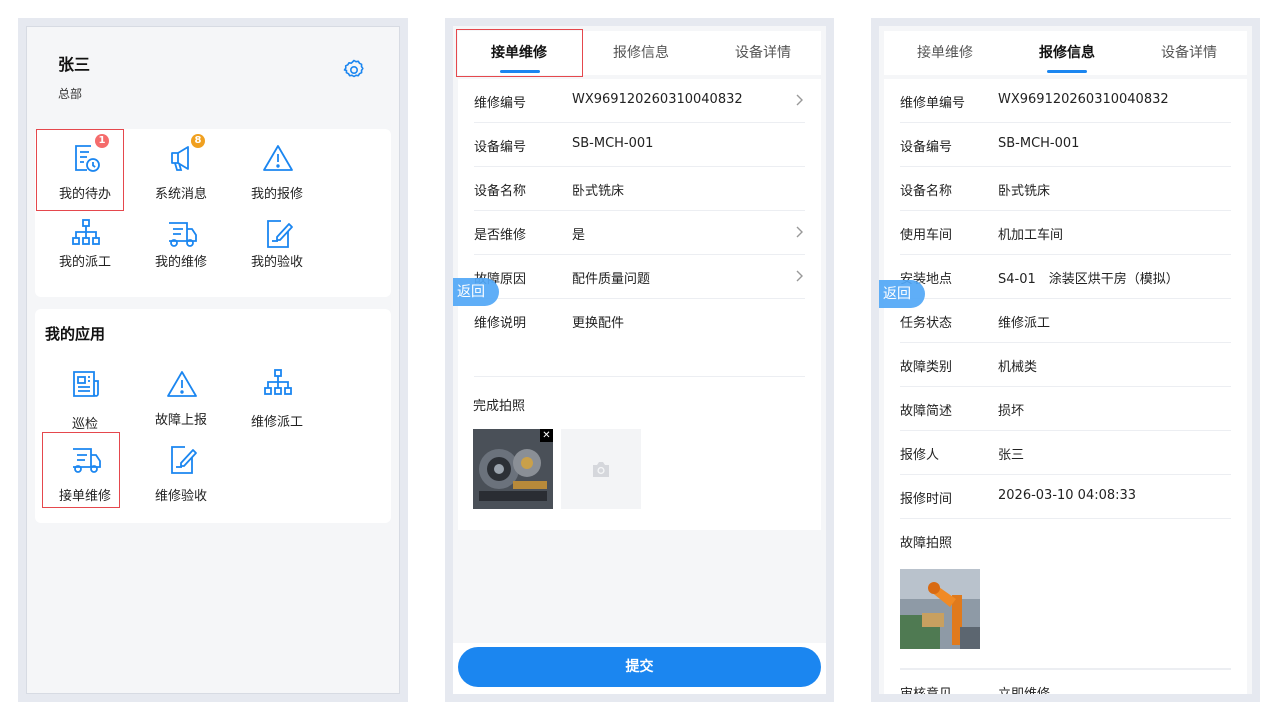 The width and height of the screenshot is (1280, 720). What do you see at coordinates (84, 262) in the screenshot?
I see `tile-label: 我的派工` at bounding box center [84, 262].